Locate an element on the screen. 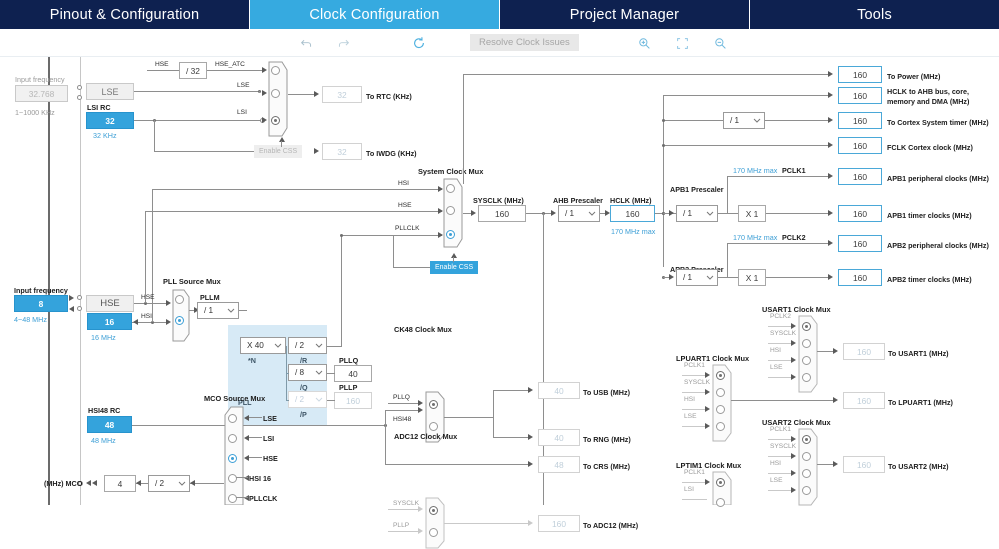 The image size is (999, 549). rtc-mux-radio-lsi is located at coordinates (275, 120).